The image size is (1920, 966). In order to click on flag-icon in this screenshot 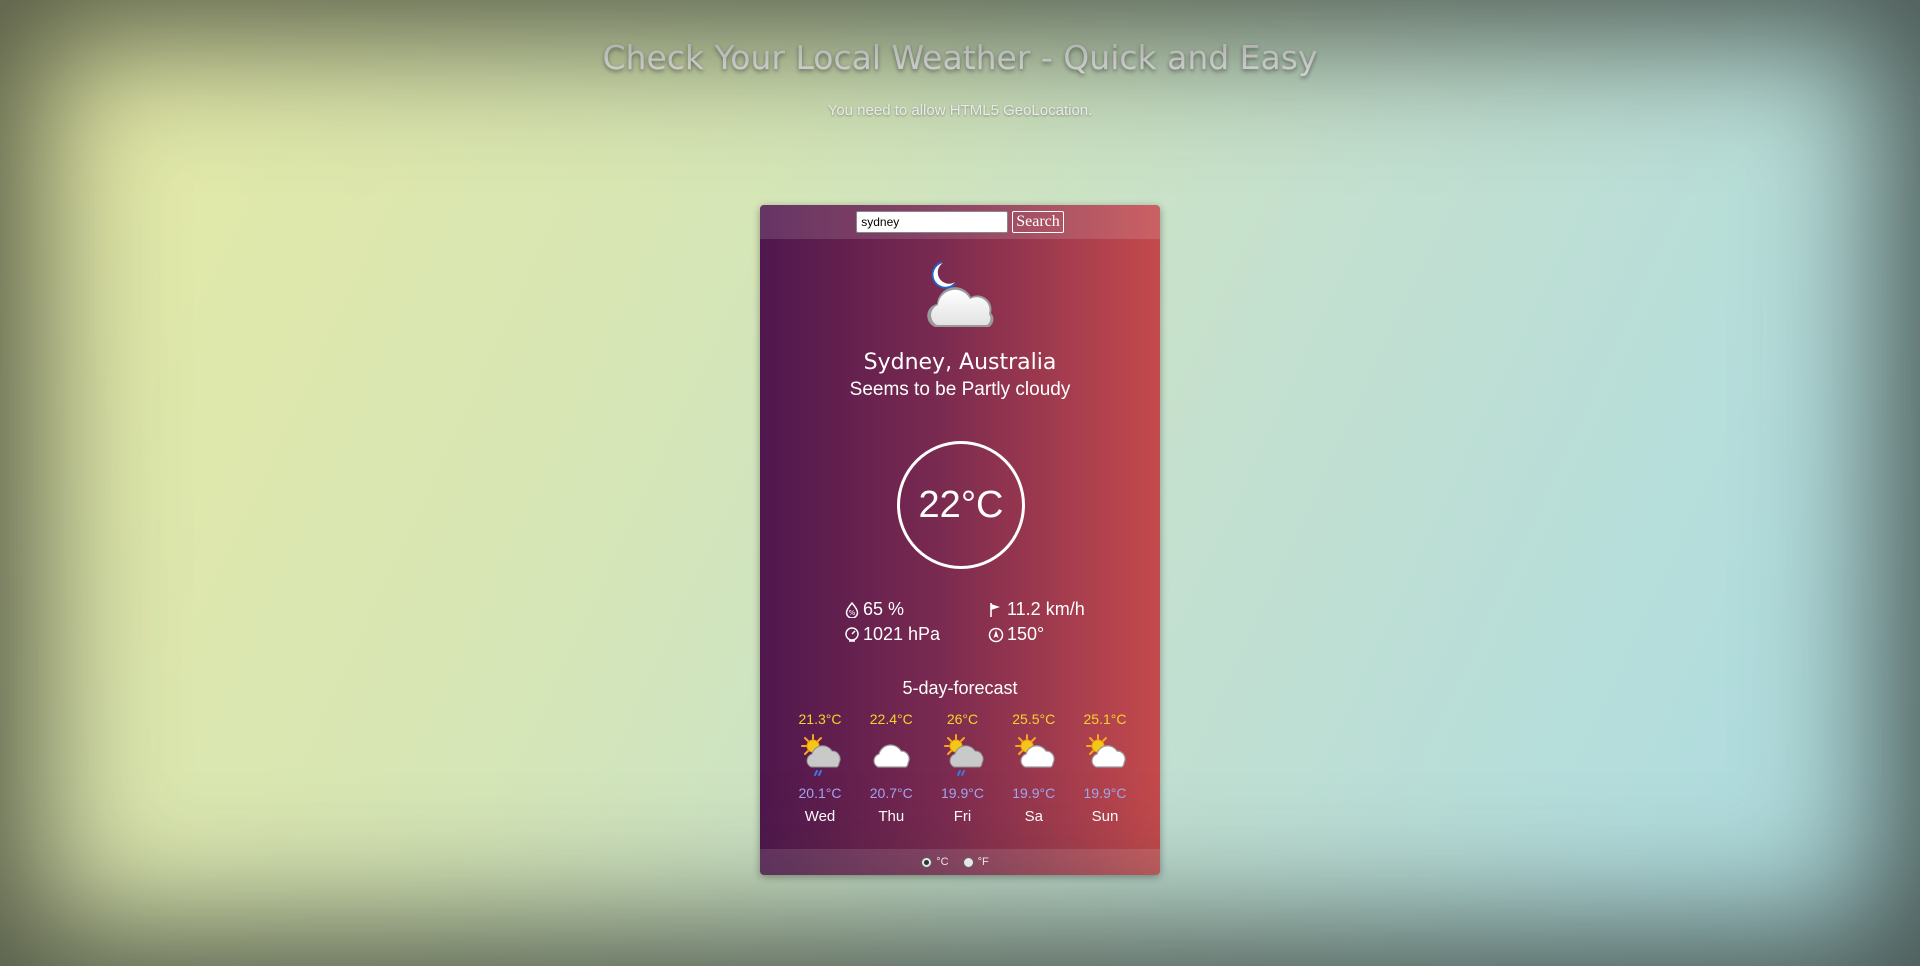, I will do `click(995, 609)`.